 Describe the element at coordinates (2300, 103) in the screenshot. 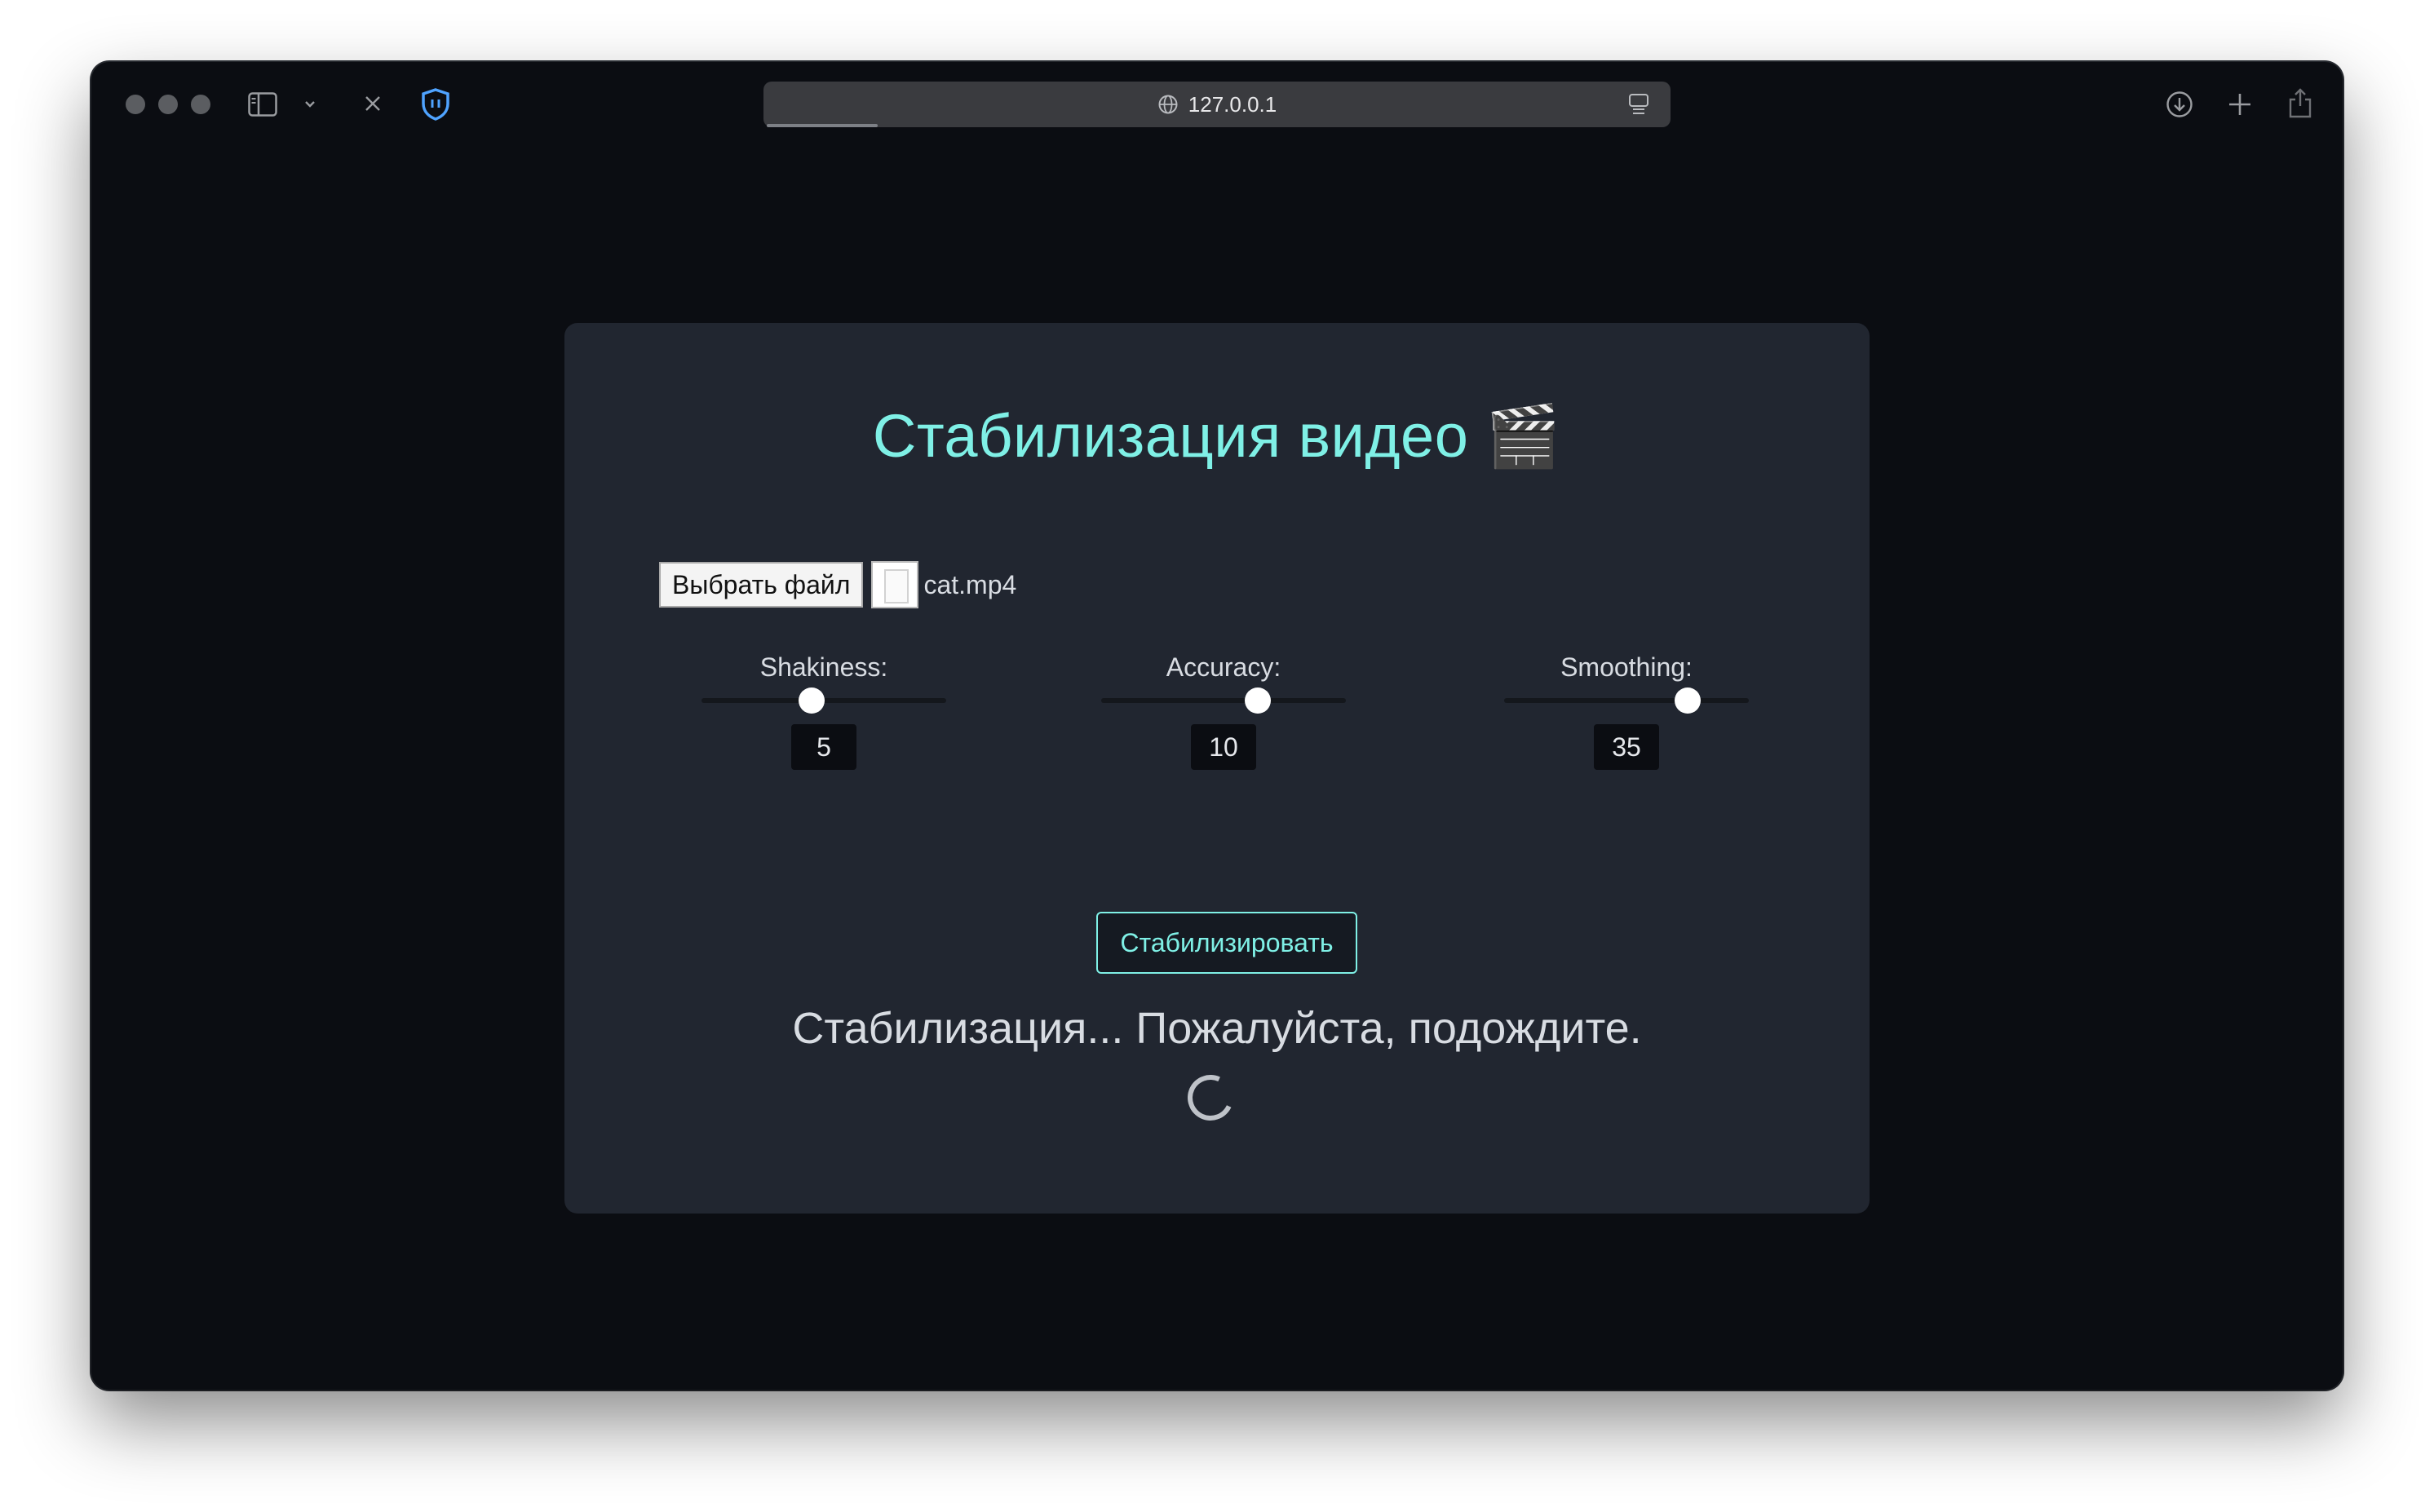

I see `share-icon` at that location.